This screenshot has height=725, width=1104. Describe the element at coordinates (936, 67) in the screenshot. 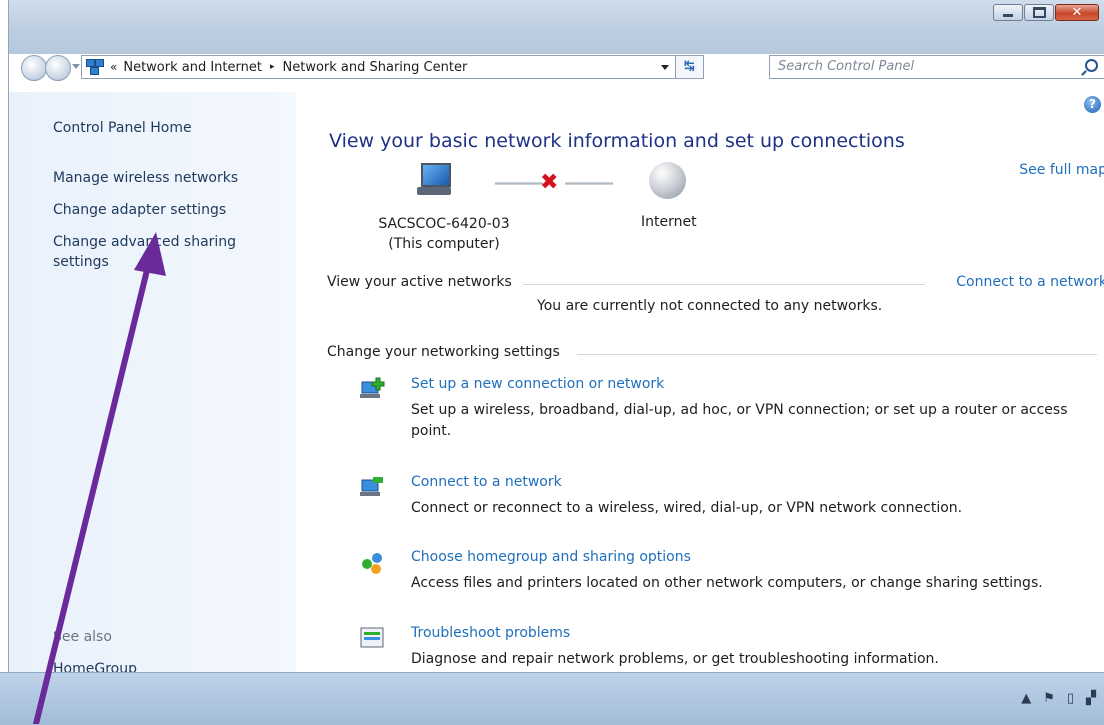

I see `search-input: Search Control Panel` at that location.